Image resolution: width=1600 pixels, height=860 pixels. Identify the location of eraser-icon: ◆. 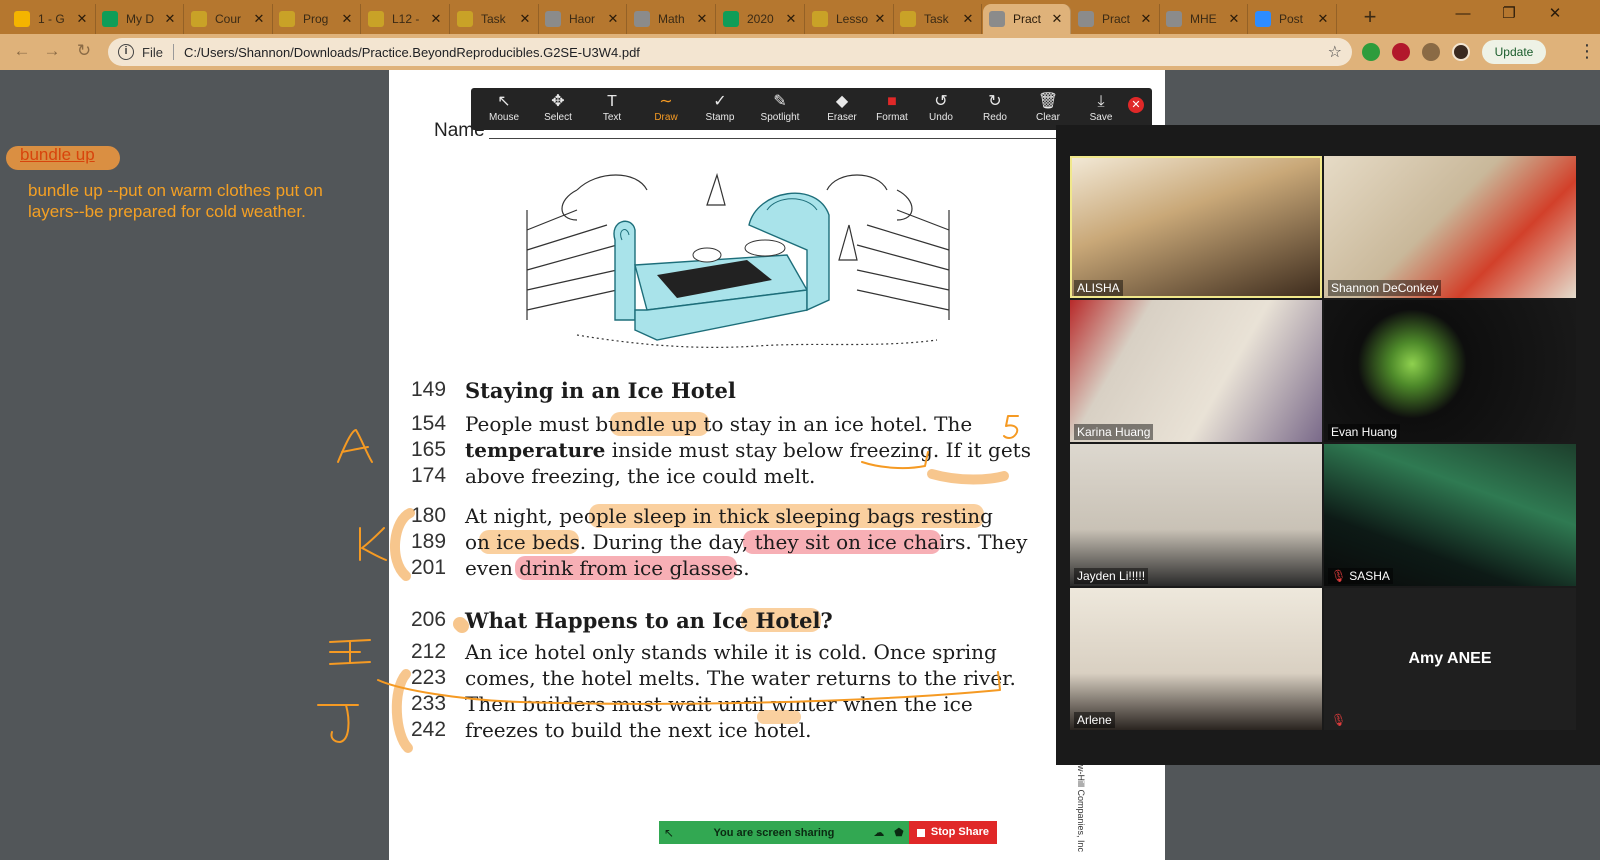
(842, 101).